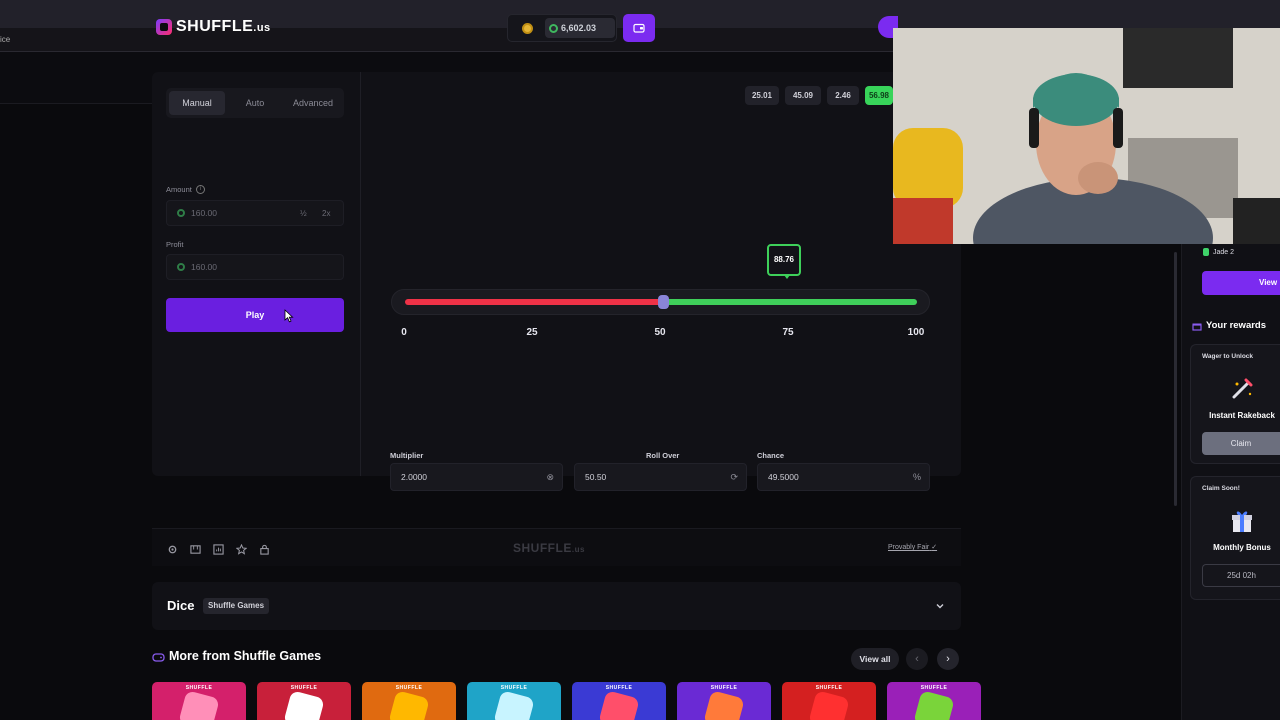 This screenshot has width=1280, height=720. Describe the element at coordinates (255, 213) in the screenshot. I see `amount-input: 160.00 ½ 2x` at that location.